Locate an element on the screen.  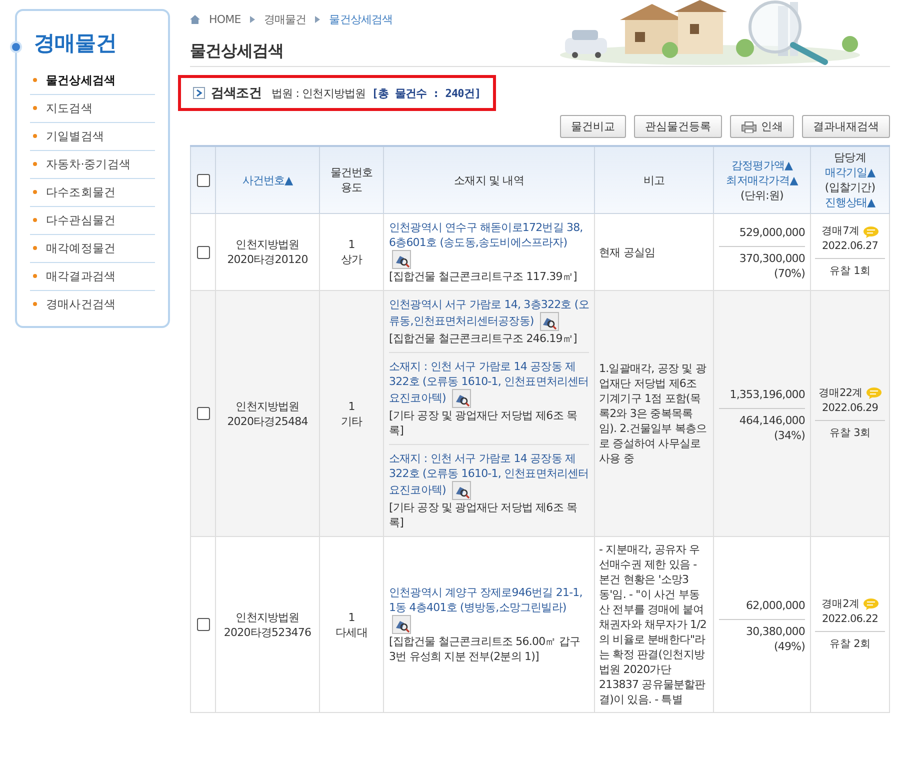
minimum-price: 30,380,000 is located at coordinates (775, 631).